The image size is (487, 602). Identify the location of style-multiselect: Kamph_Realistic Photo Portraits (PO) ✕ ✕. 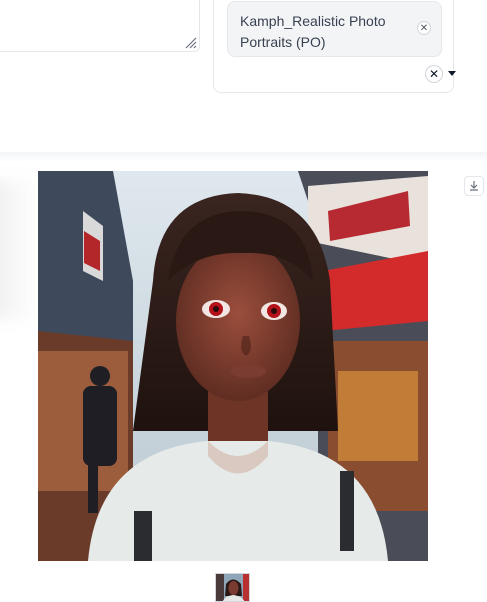
(334, 46).